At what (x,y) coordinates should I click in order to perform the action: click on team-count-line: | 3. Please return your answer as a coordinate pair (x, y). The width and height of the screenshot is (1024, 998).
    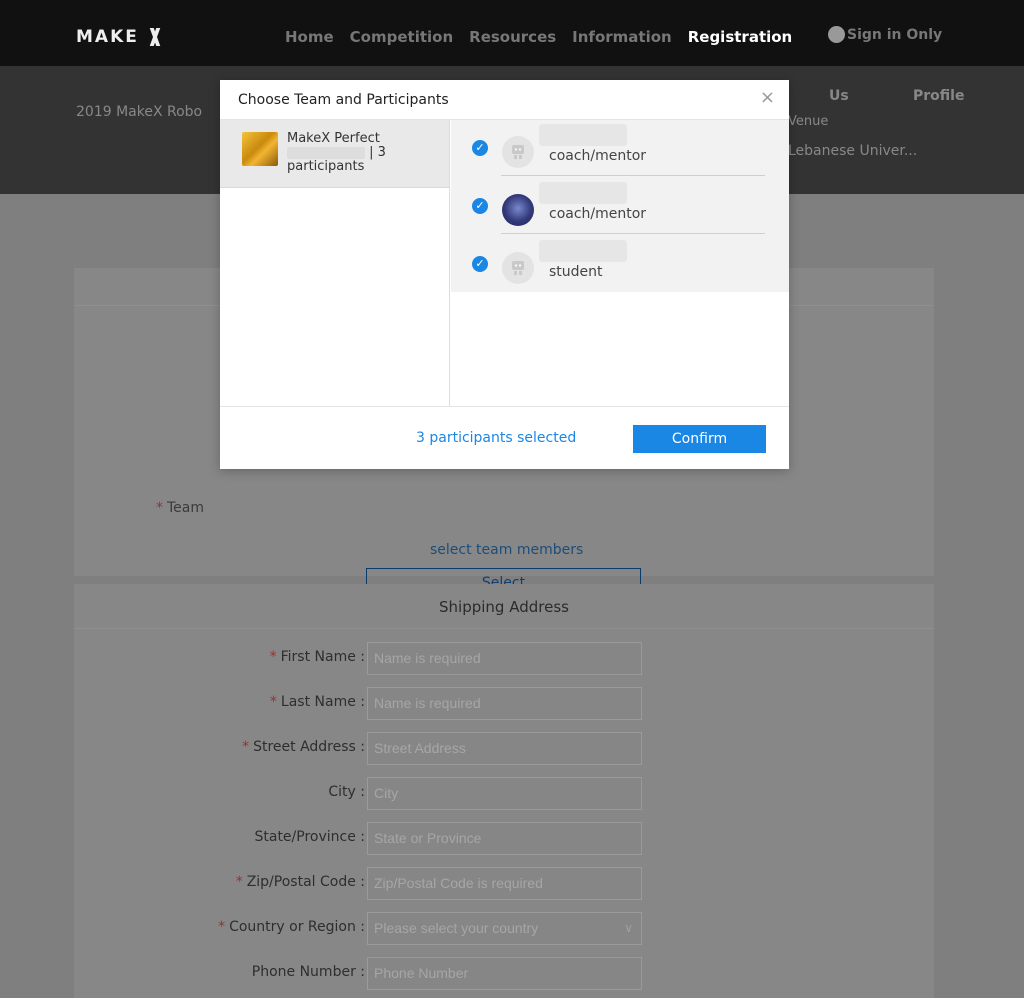
    Looking at the image, I should click on (362, 153).